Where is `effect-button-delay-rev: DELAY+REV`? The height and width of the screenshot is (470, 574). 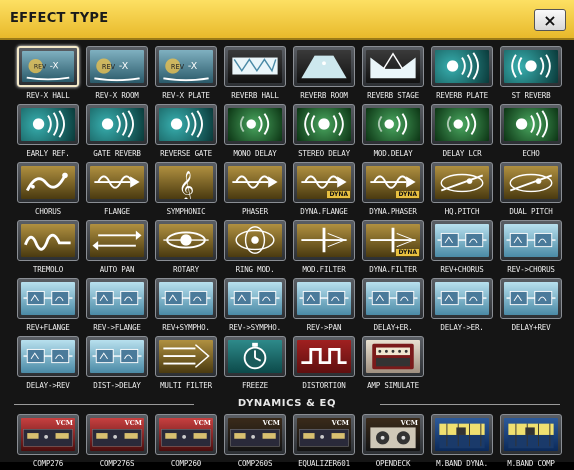
effect-button-delay-rev: DELAY+REV is located at coordinates (531, 305).